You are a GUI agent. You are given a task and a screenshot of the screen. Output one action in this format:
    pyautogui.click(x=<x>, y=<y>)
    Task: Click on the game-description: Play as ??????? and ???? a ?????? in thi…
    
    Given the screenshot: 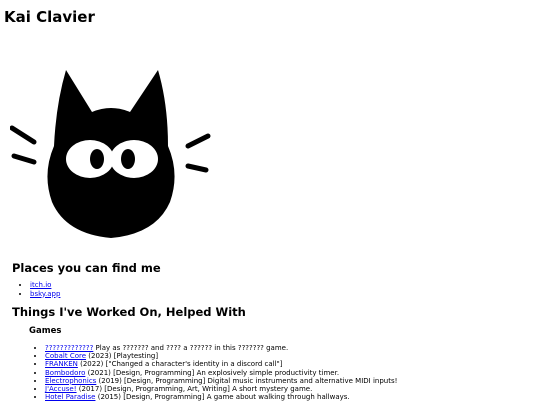 What is the action you would take?
    pyautogui.click(x=191, y=348)
    